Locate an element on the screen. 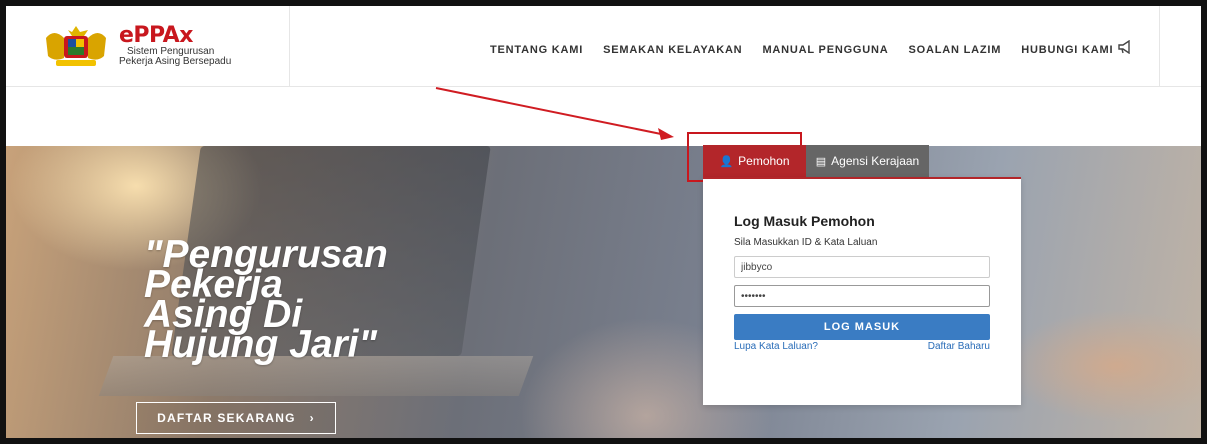 This screenshot has width=1207, height=444. tab-pemohon: 👤 Pemohon is located at coordinates (754, 161).